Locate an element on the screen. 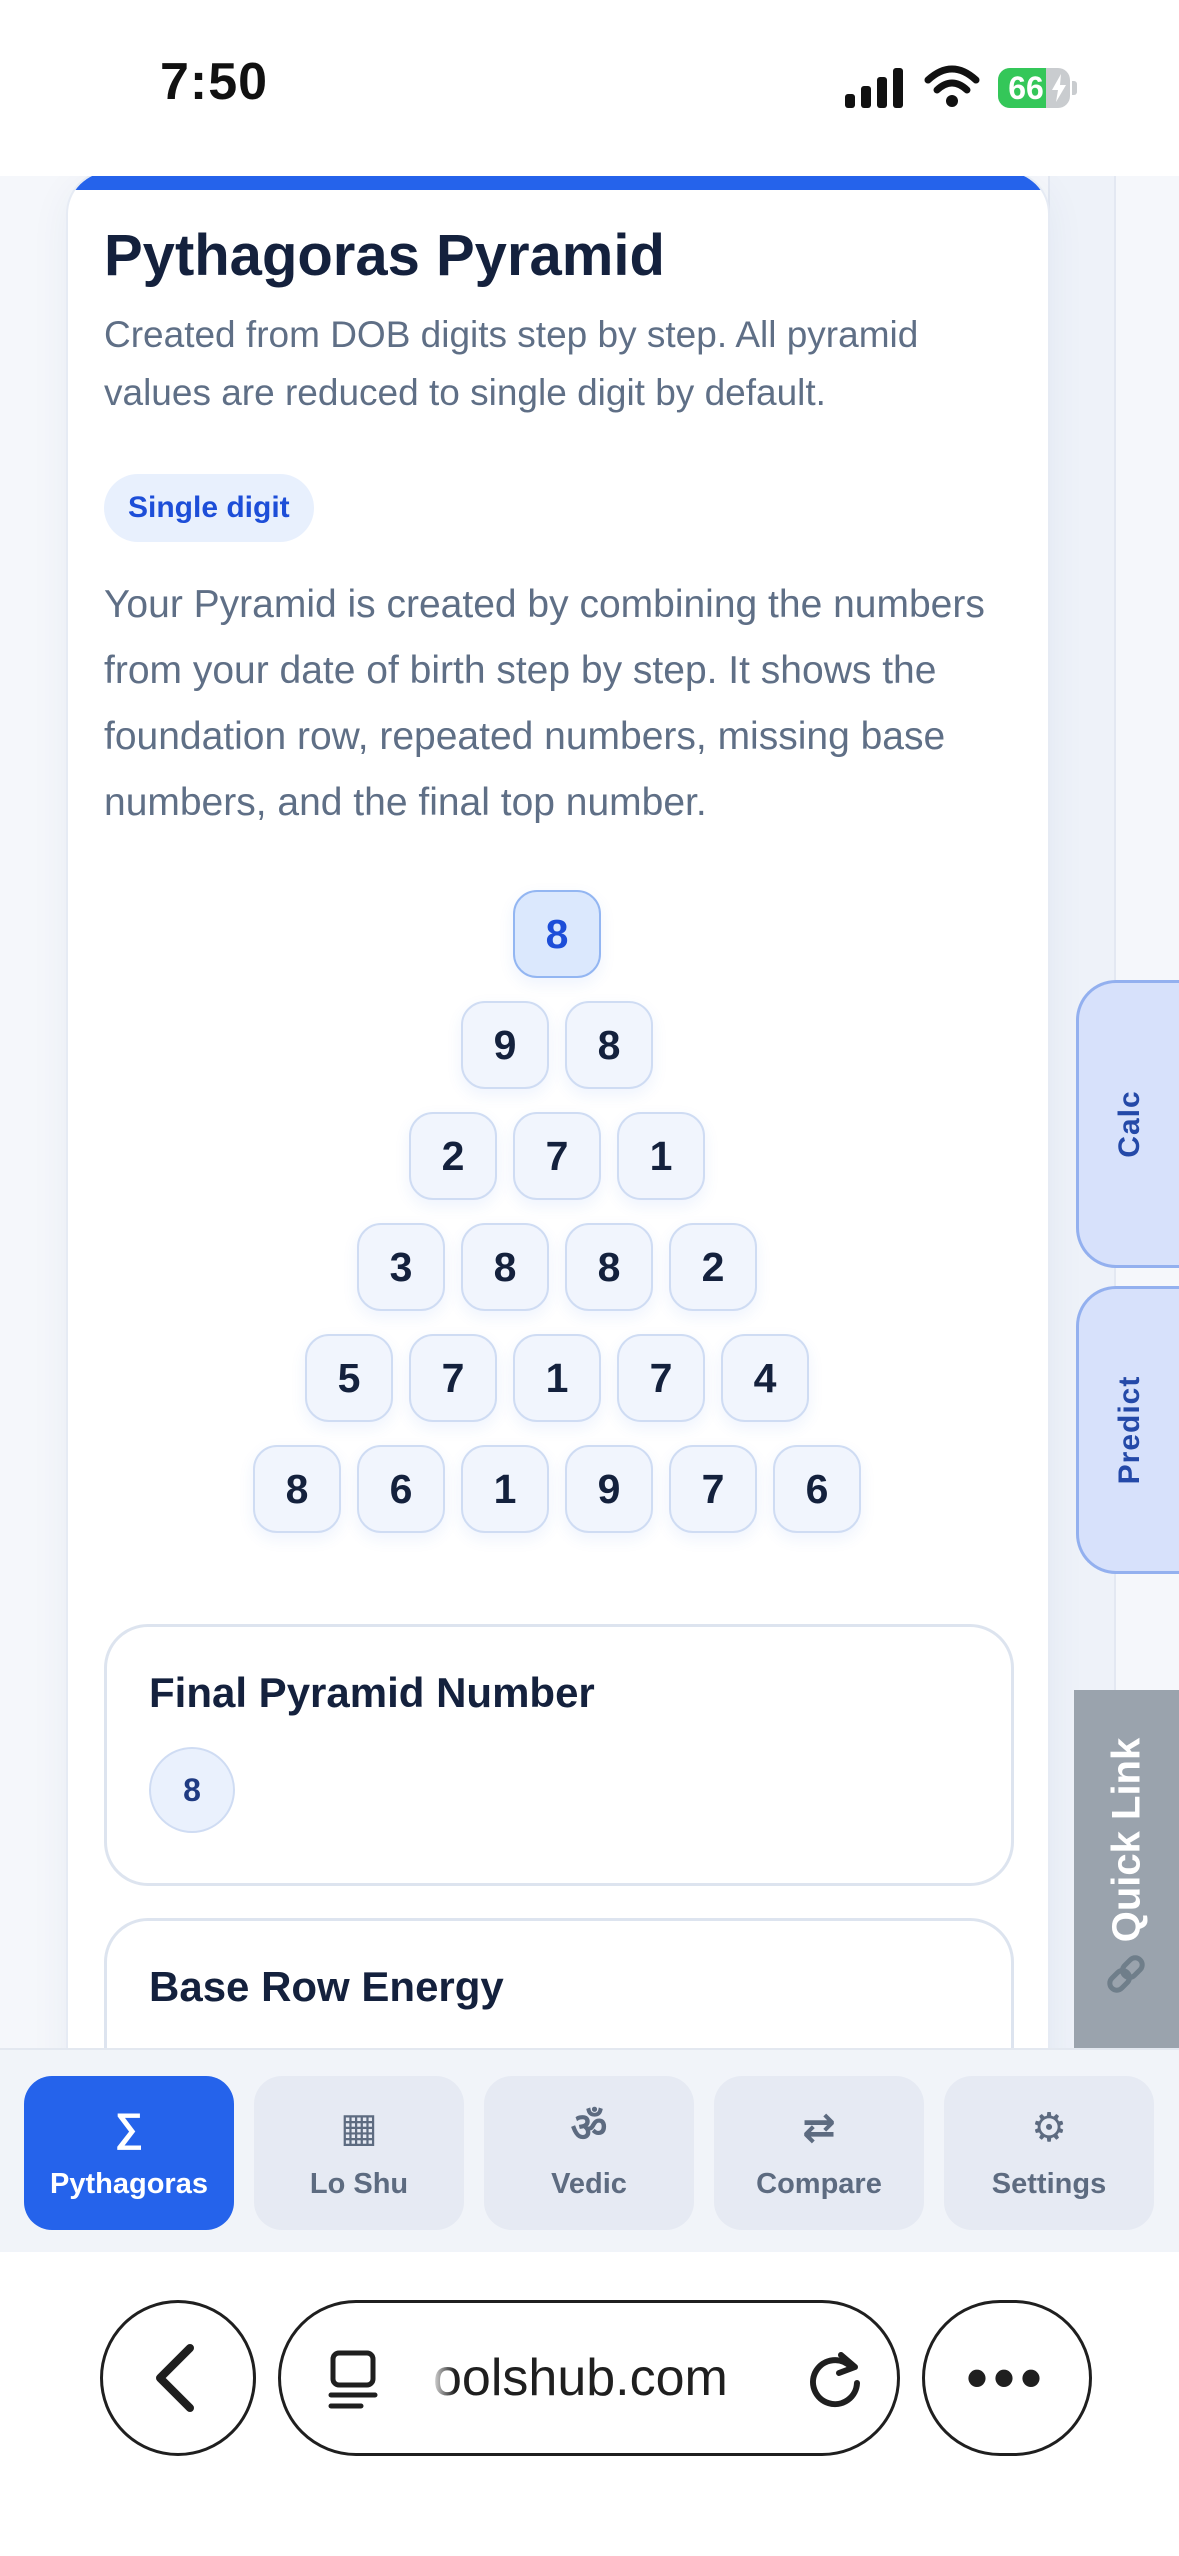 This screenshot has width=1179, height=2556. nav-label-vedic: Vedic is located at coordinates (589, 2184).